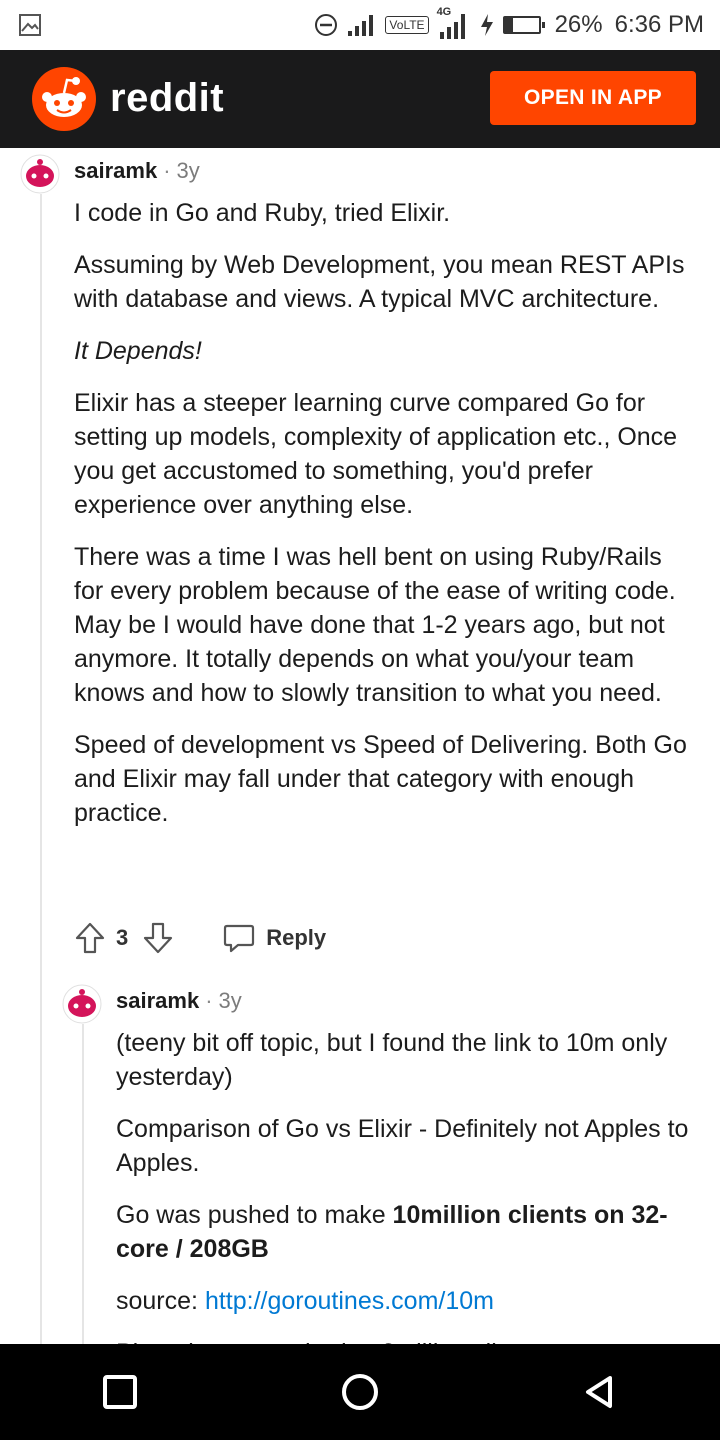 This screenshot has height=1440, width=720. I want to click on recents-button, so click(120, 1392).